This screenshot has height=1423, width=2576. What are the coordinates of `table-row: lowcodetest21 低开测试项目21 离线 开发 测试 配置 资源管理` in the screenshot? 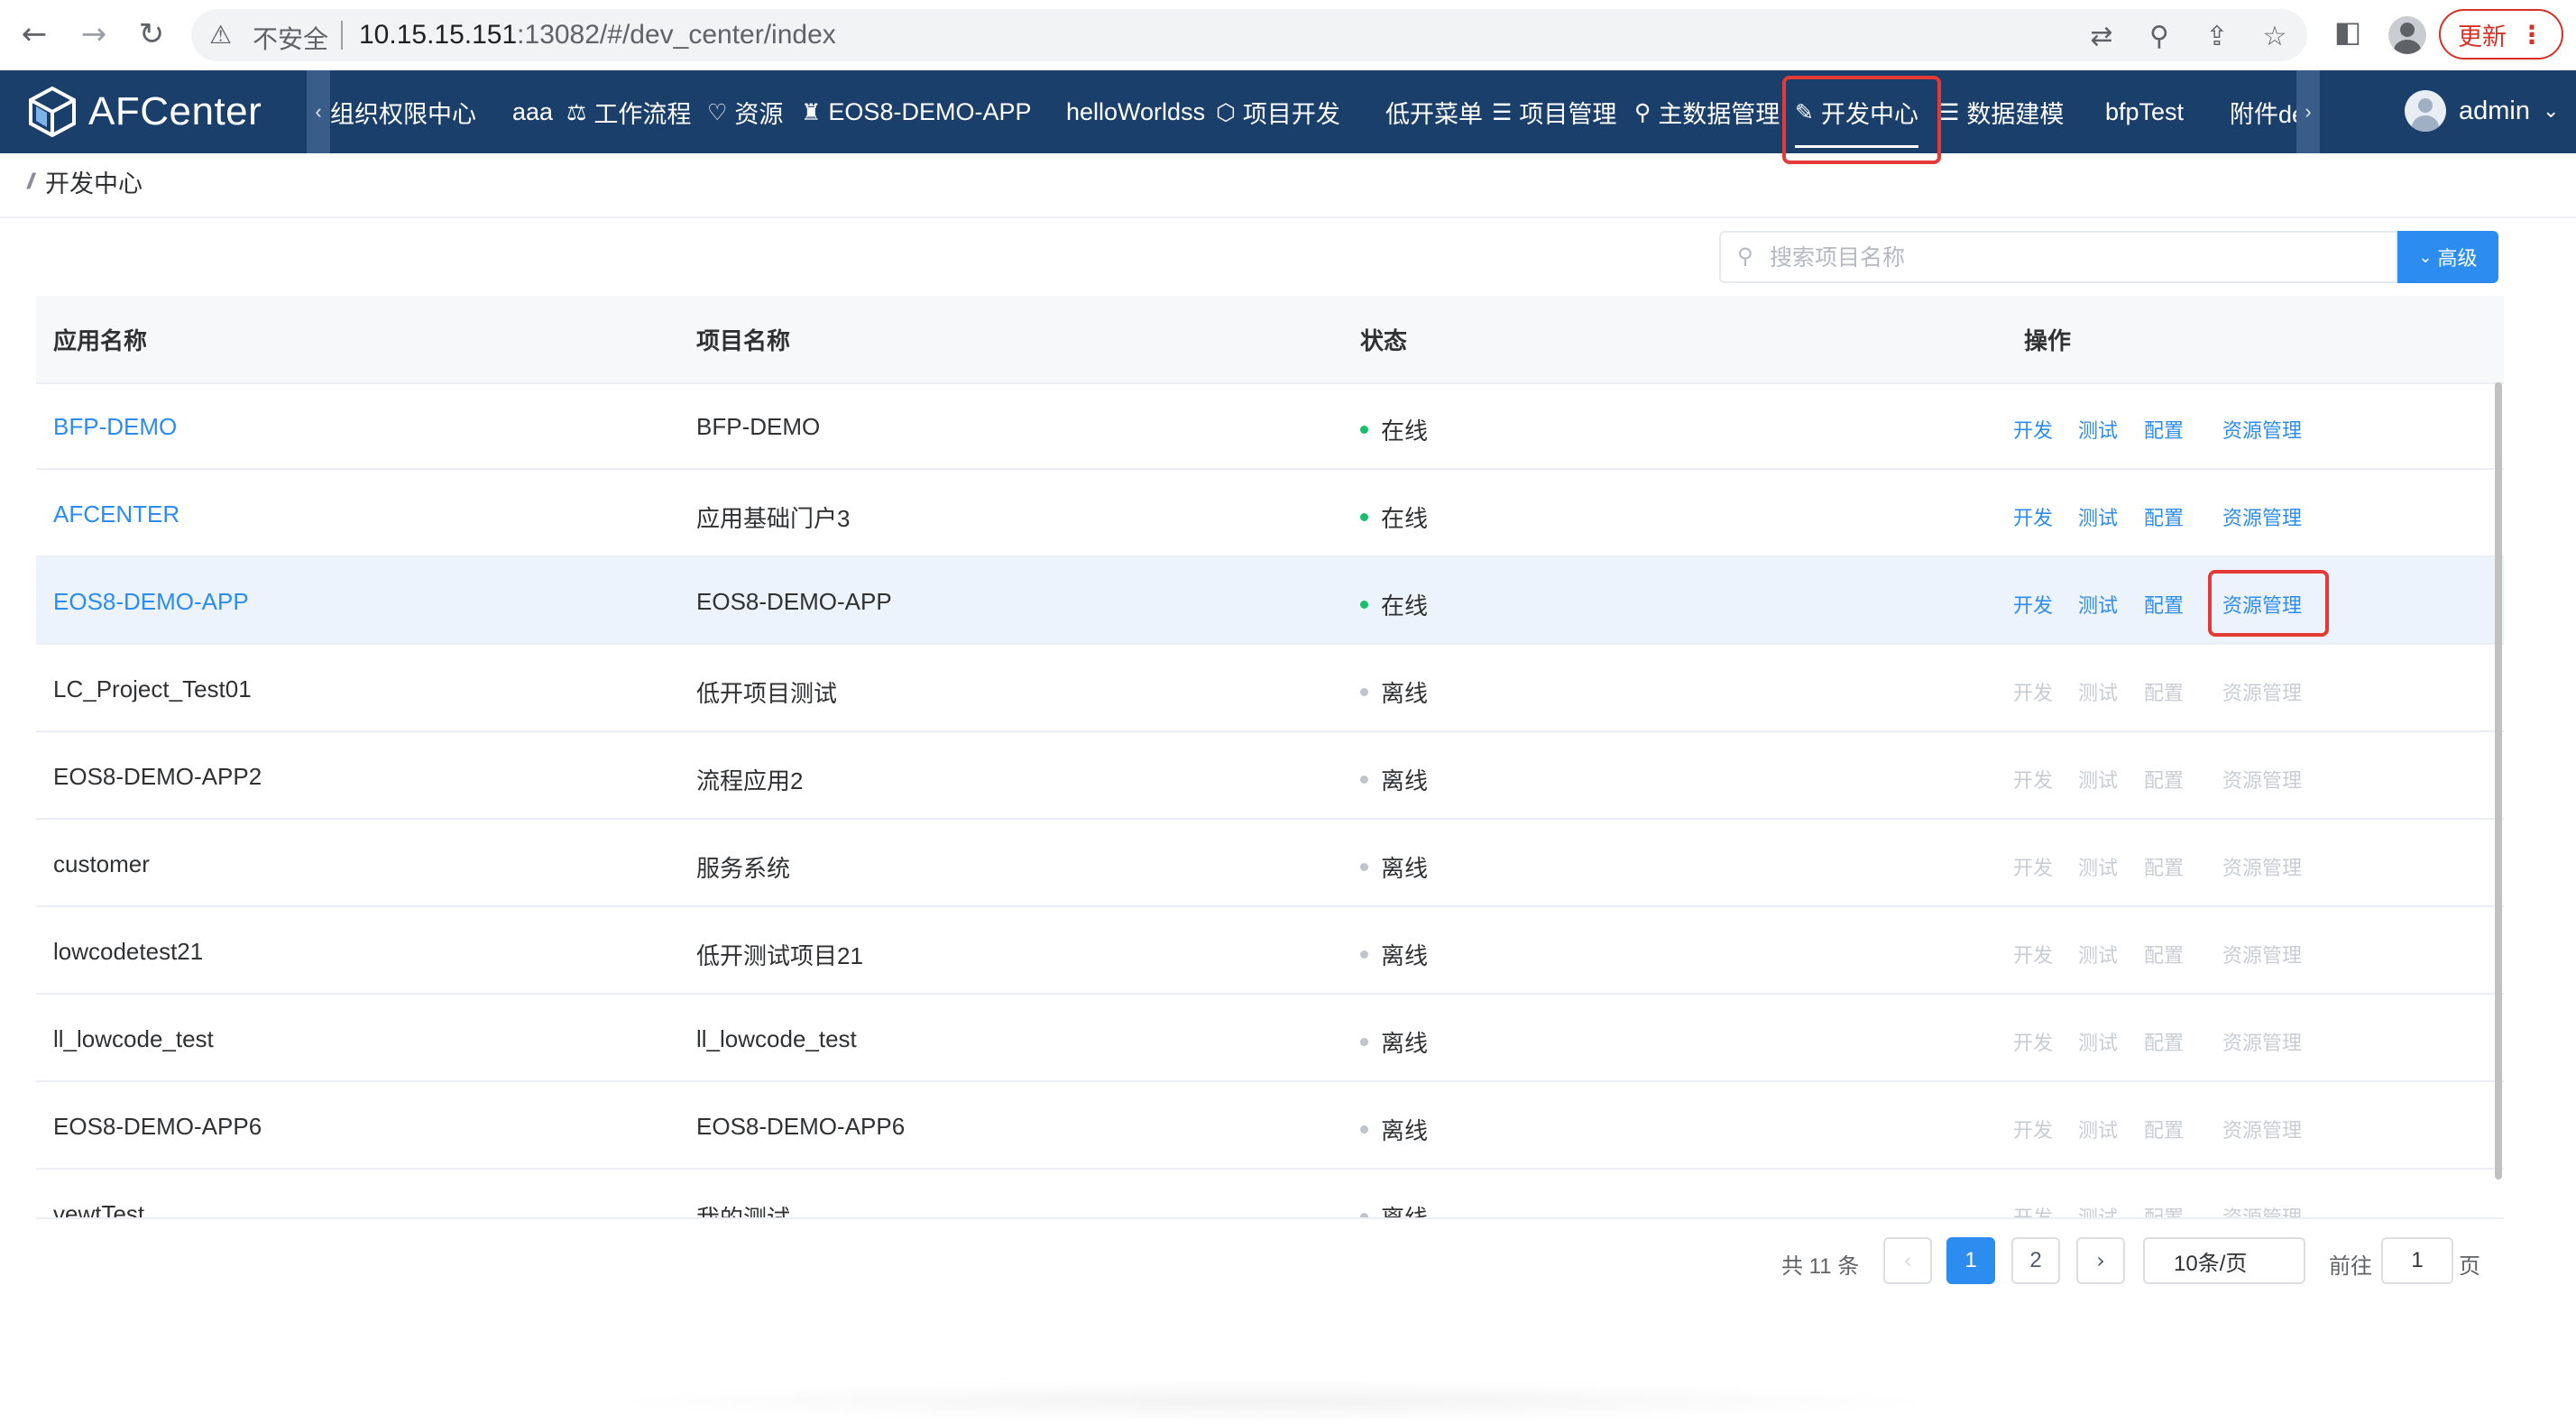 It's located at (1270, 951).